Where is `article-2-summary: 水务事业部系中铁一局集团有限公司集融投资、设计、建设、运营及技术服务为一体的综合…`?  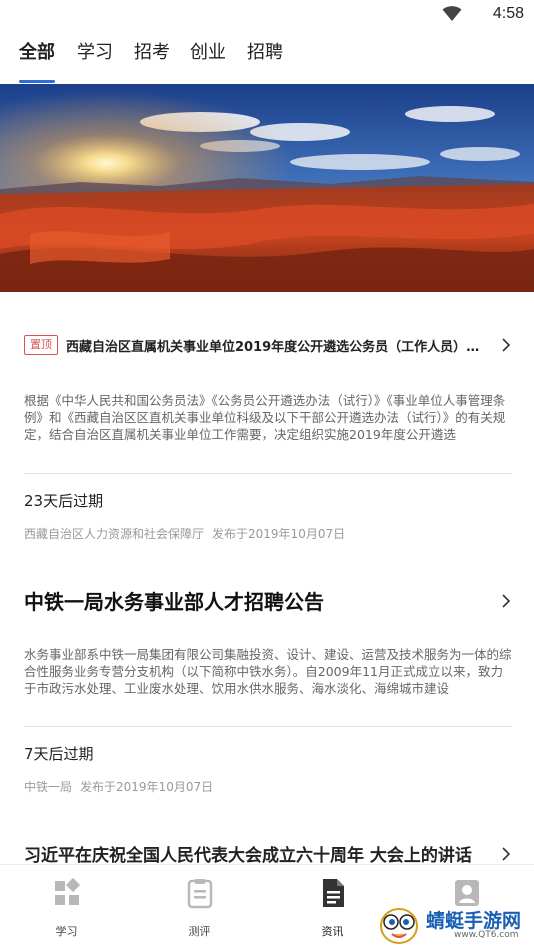 article-2-summary: 水务事业部系中铁一局集团有限公司集融投资、设计、建设、运营及技术服务为一体的综合… is located at coordinates (268, 671).